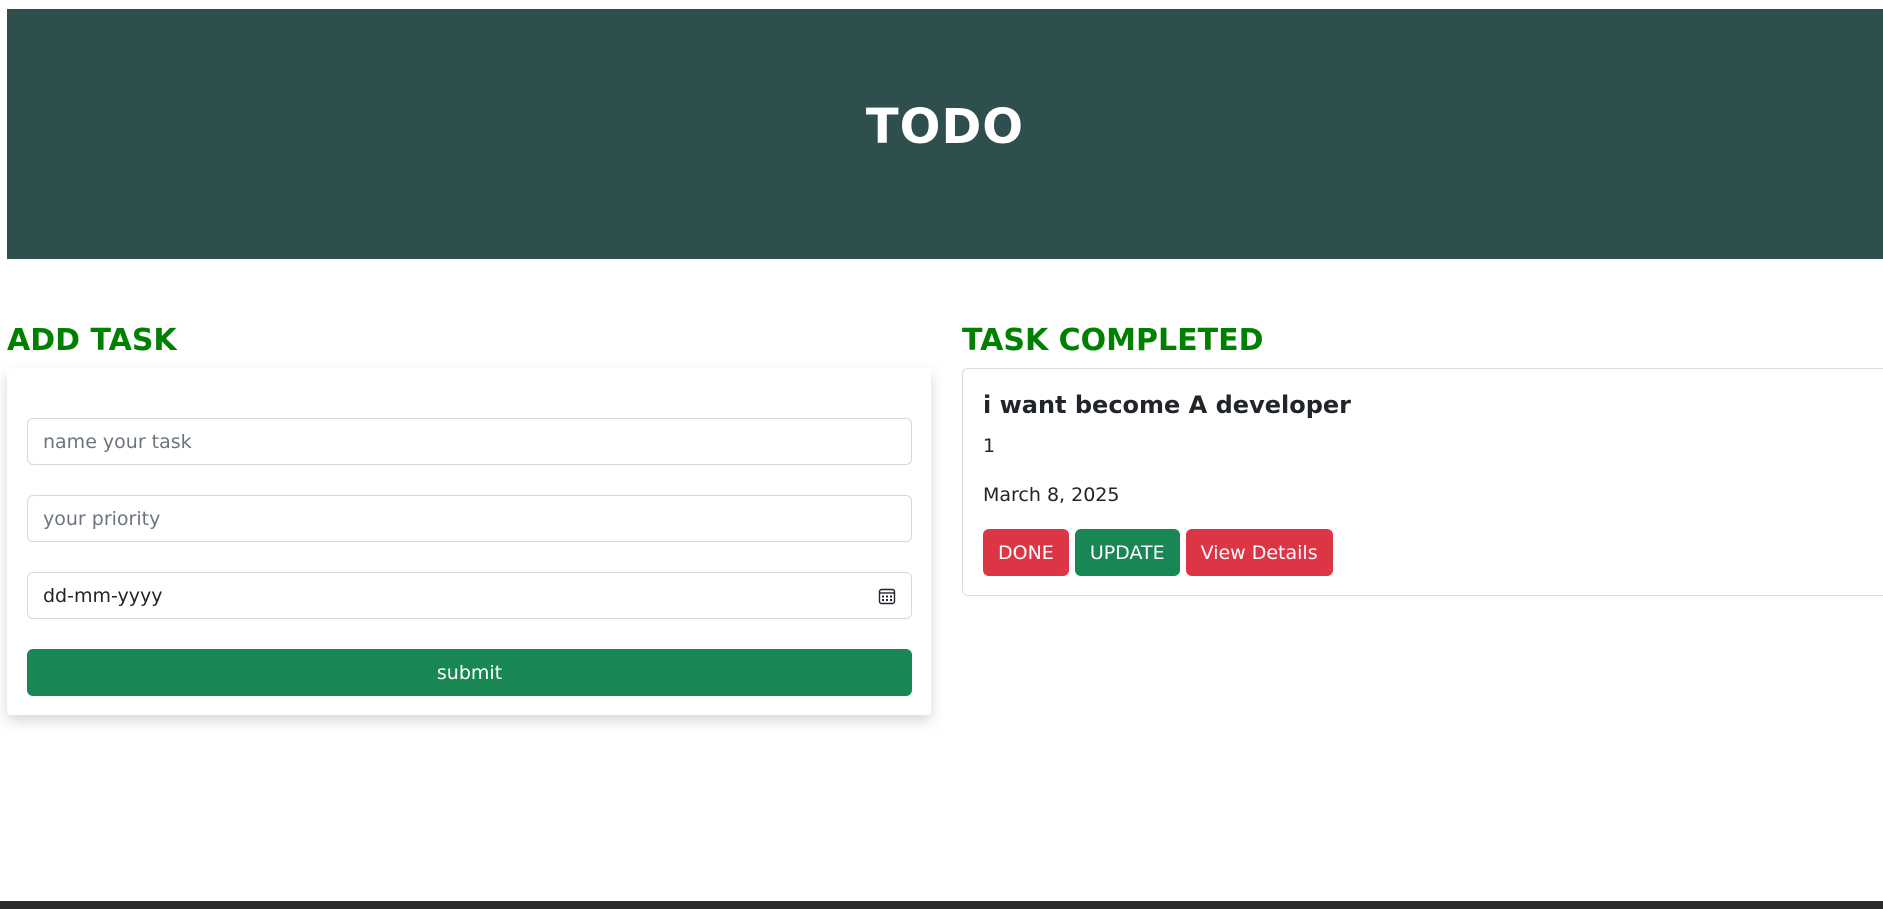 The width and height of the screenshot is (1883, 909). I want to click on date-placeholder: dd-mm-yyyy, so click(103, 595).